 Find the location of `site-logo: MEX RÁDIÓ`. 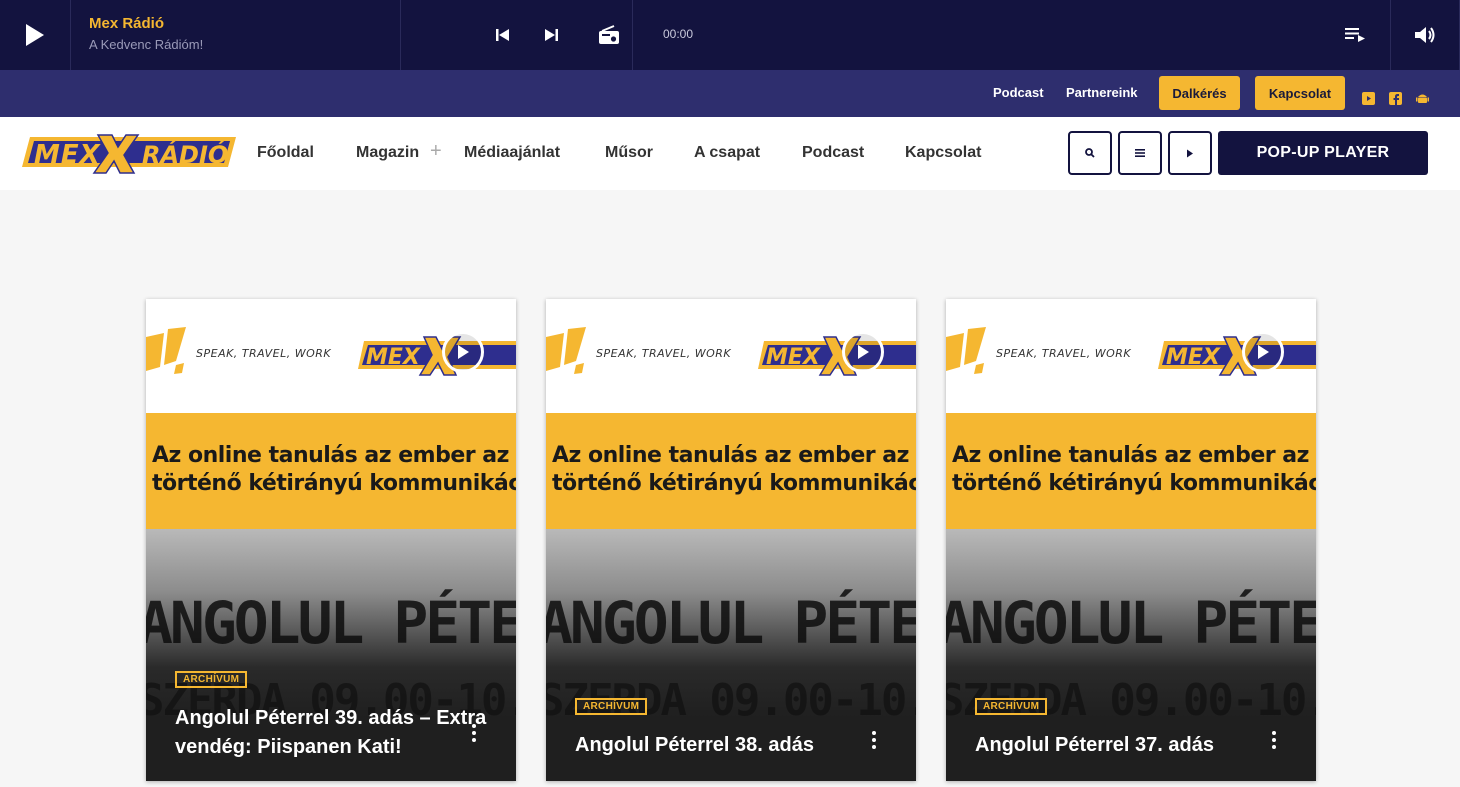

site-logo: MEX RÁDIÓ is located at coordinates (129, 154).